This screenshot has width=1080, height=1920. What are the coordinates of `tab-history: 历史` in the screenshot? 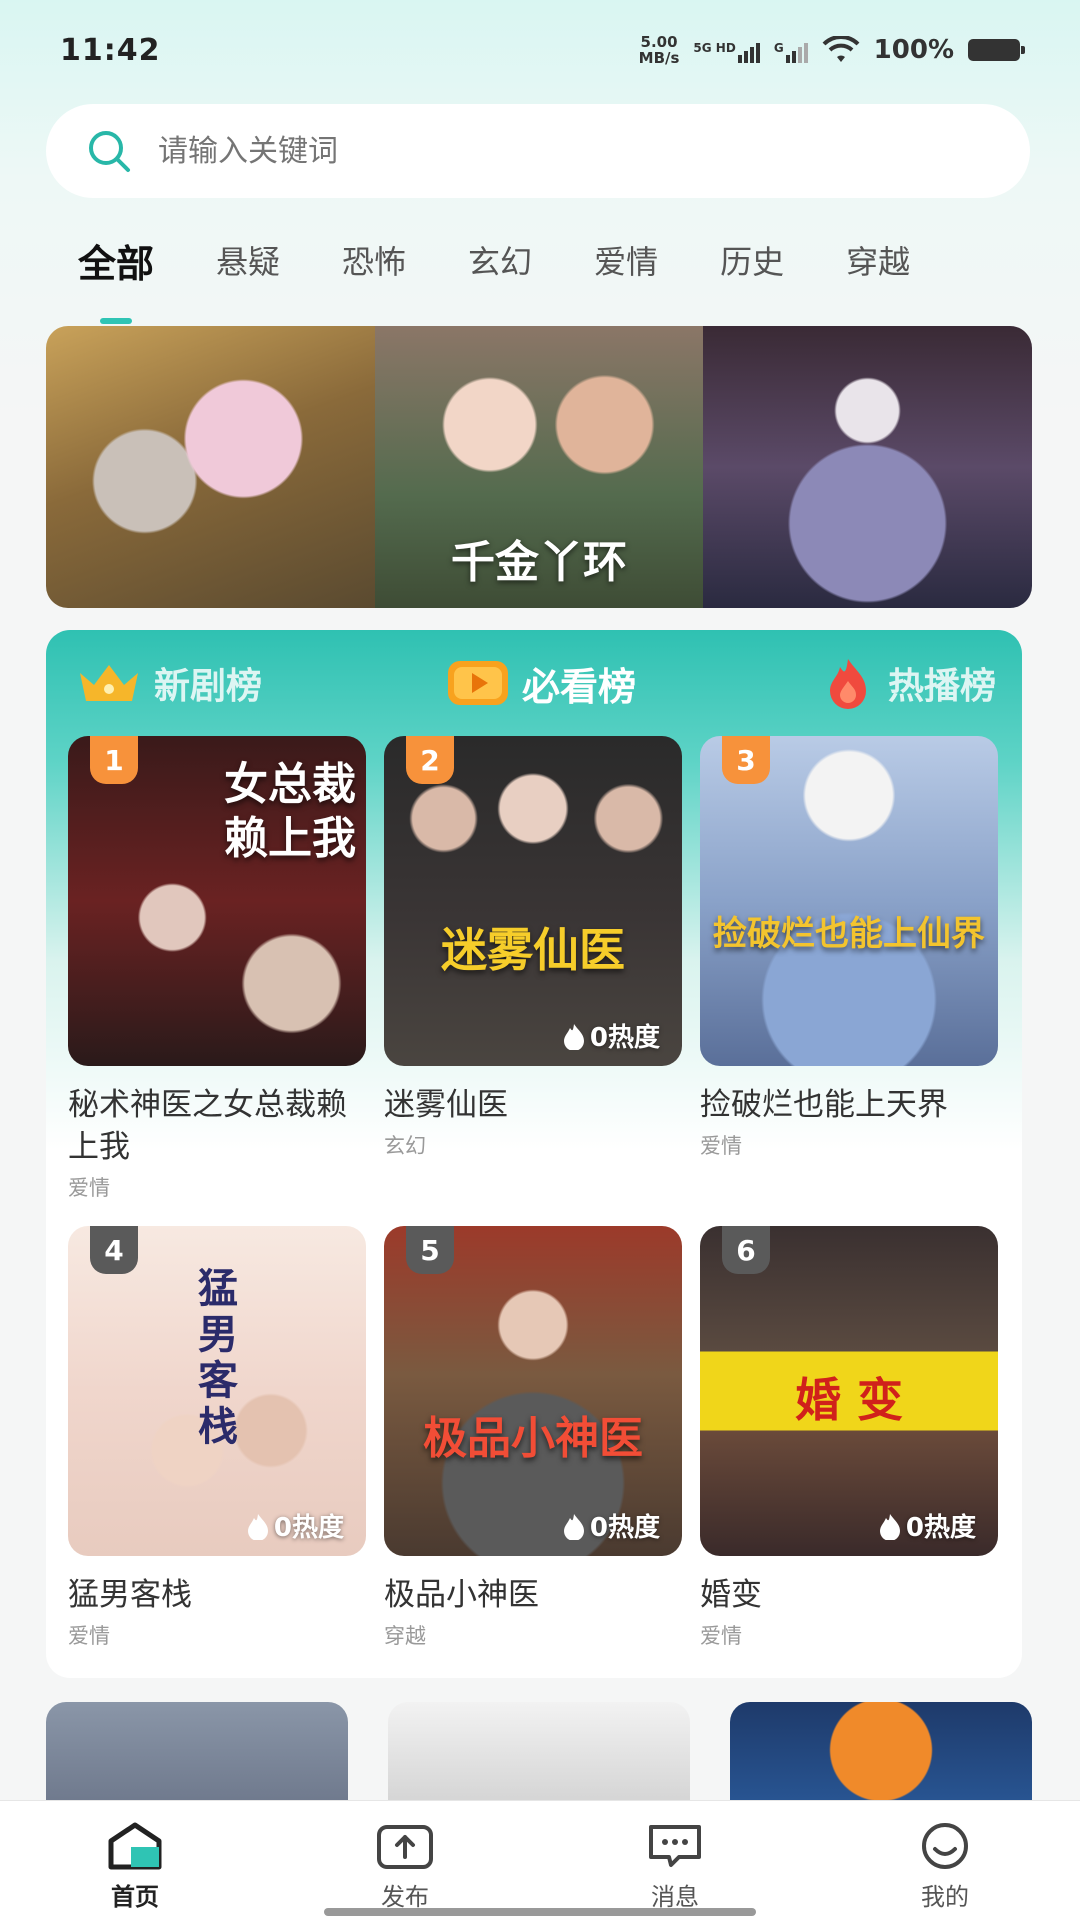 It's located at (752, 260).